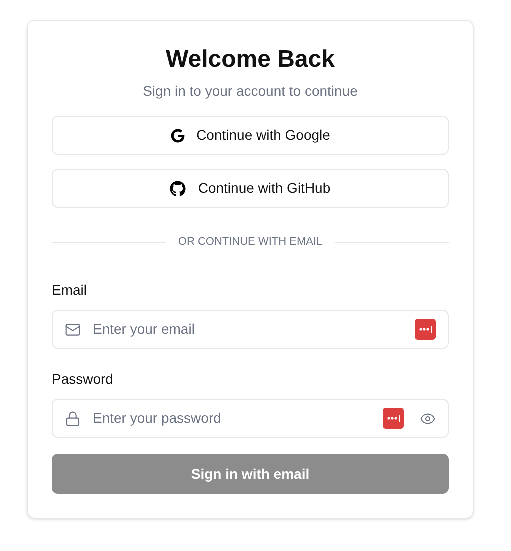  I want to click on divider-text: OR CONTINUE WITH EMAIL, so click(250, 242).